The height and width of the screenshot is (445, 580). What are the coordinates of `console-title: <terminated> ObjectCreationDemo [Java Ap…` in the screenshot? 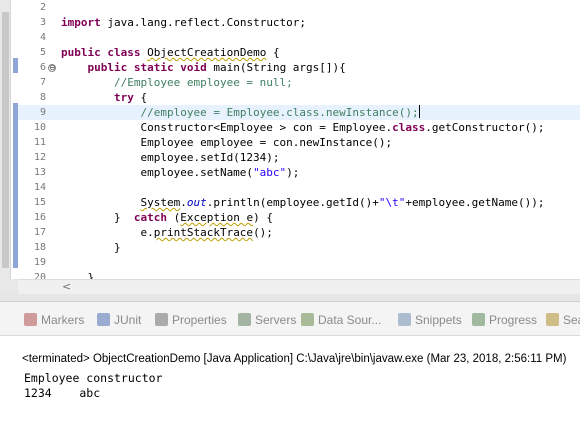 It's located at (294, 359).